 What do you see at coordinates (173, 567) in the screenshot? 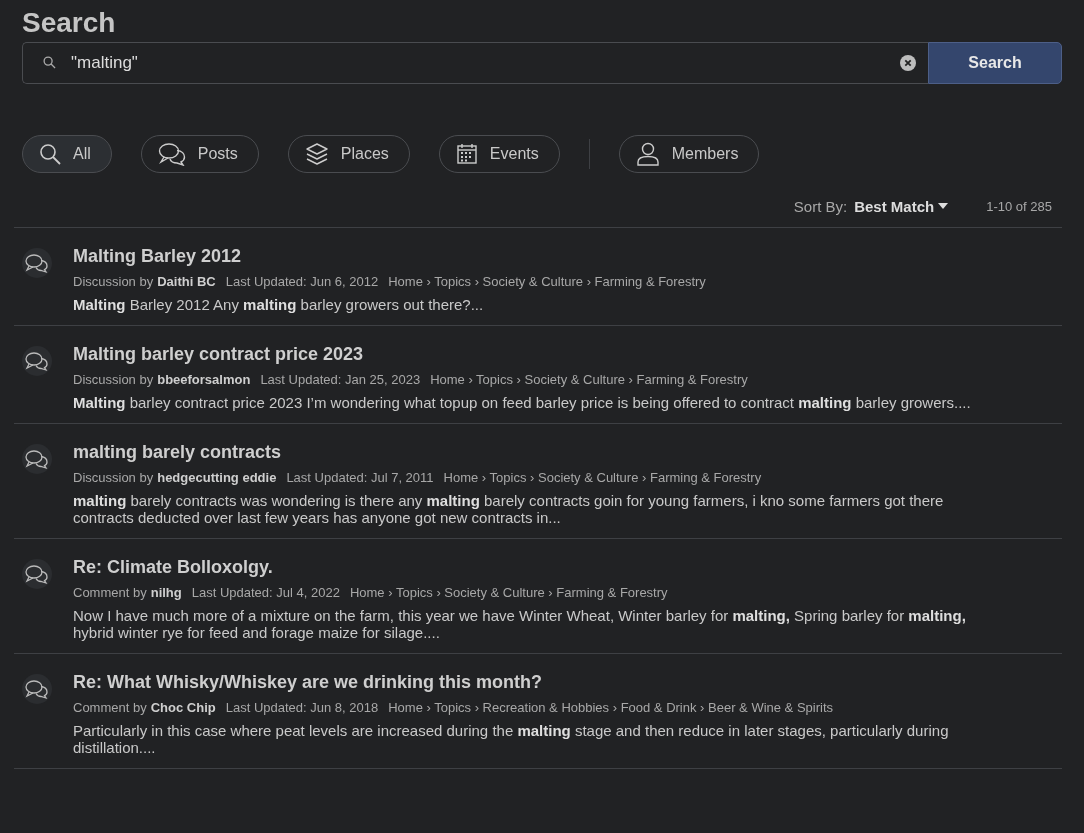
I see `result-title-link: Re: Climate Bolloxolgy.` at bounding box center [173, 567].